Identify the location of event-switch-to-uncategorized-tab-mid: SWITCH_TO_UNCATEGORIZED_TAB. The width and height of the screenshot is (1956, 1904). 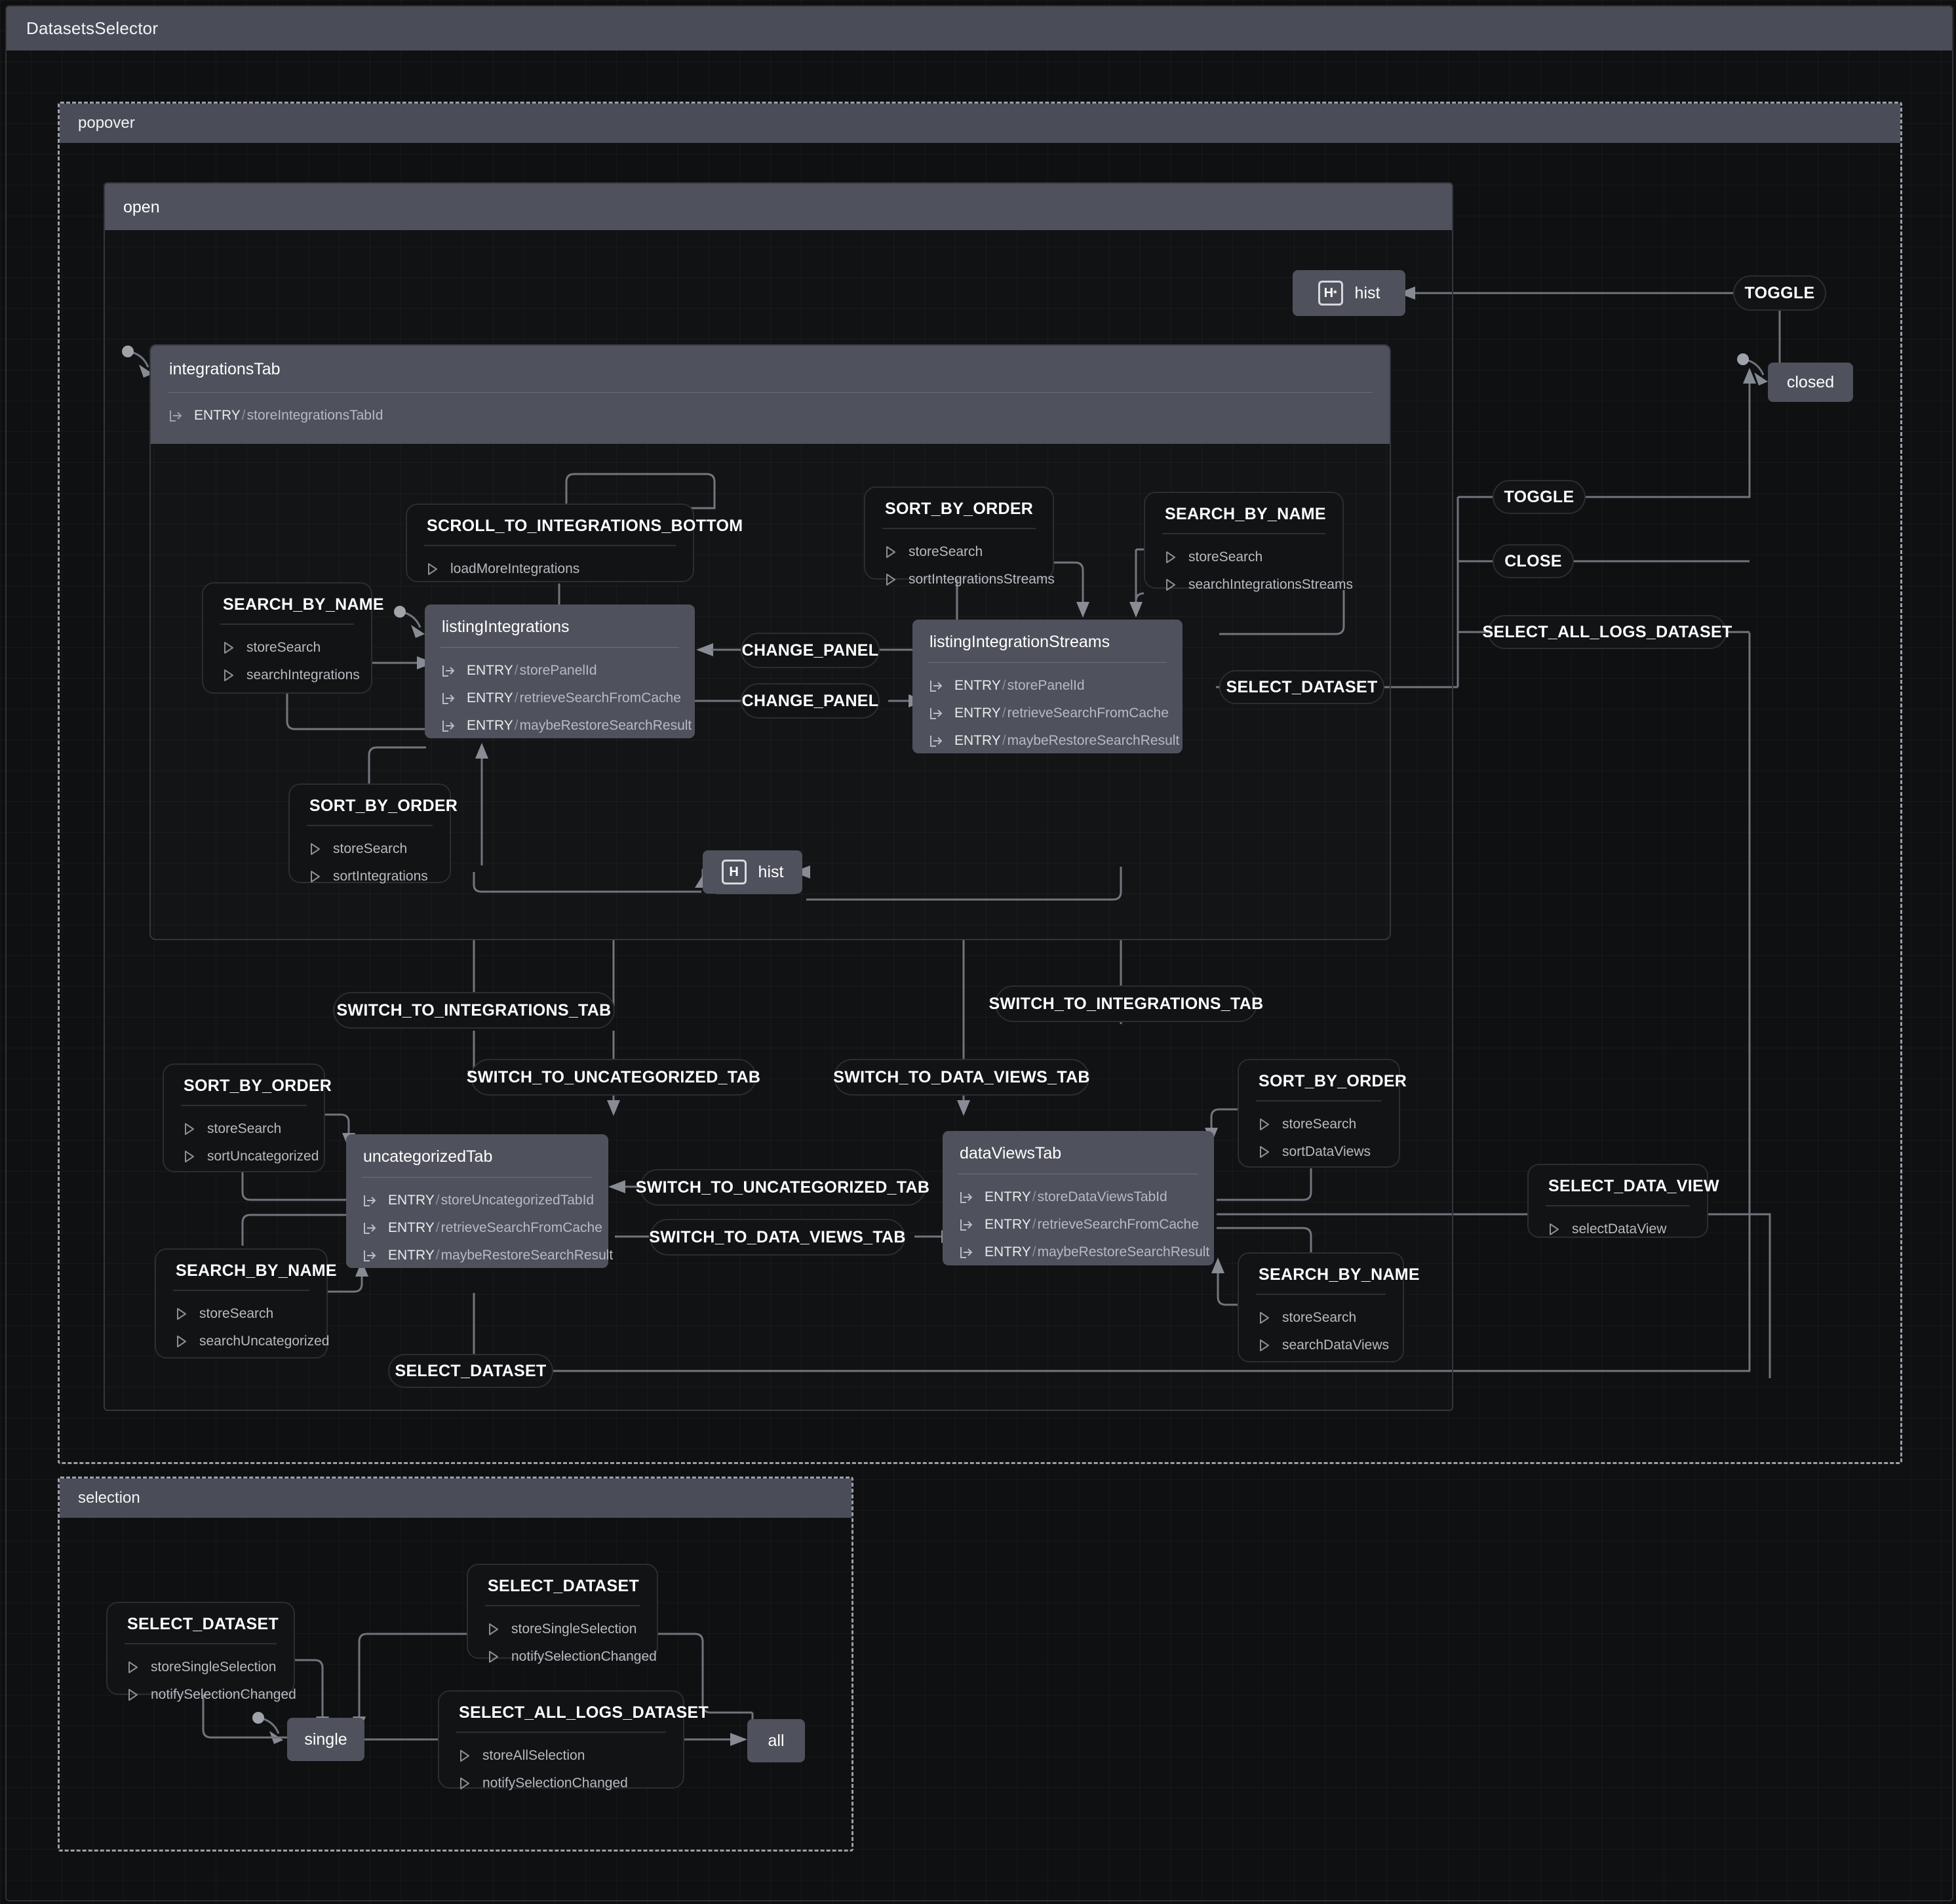
(782, 1187).